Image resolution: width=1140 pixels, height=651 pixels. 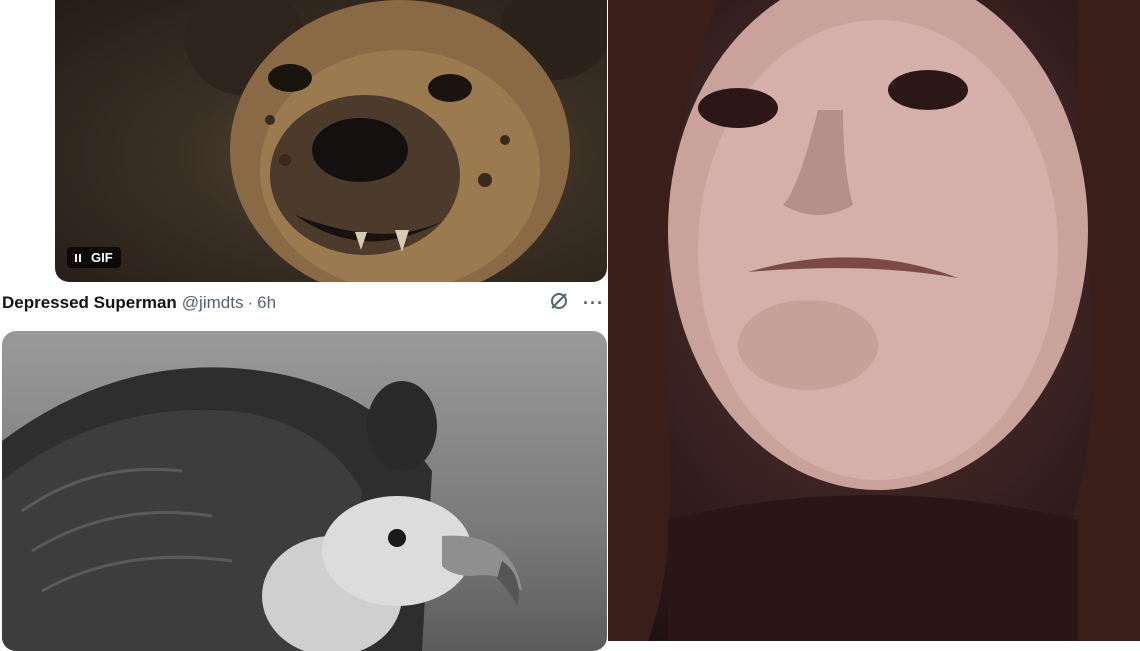 What do you see at coordinates (102, 257) in the screenshot?
I see `gif-badge-label: GIF` at bounding box center [102, 257].